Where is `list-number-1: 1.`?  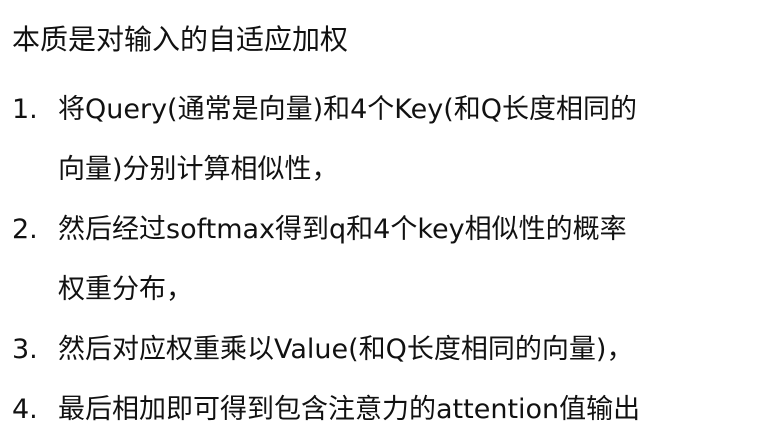 list-number-1: 1. is located at coordinates (25, 109).